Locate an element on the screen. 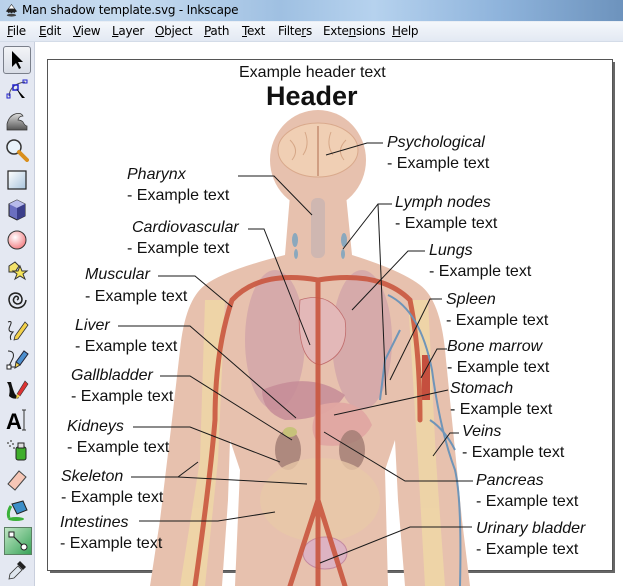  label-cardiovascular-text: - Example text is located at coordinates (178, 248).